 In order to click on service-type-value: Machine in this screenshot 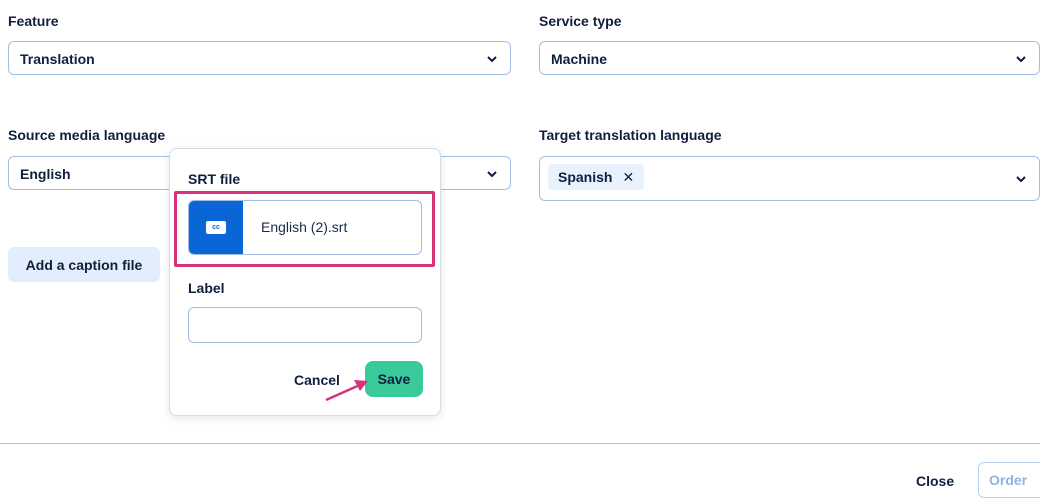, I will do `click(579, 59)`.